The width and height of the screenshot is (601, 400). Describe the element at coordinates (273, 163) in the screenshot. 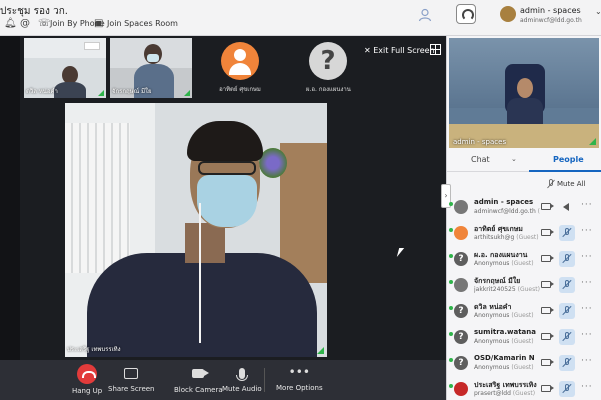

I see `flower-vase` at that location.